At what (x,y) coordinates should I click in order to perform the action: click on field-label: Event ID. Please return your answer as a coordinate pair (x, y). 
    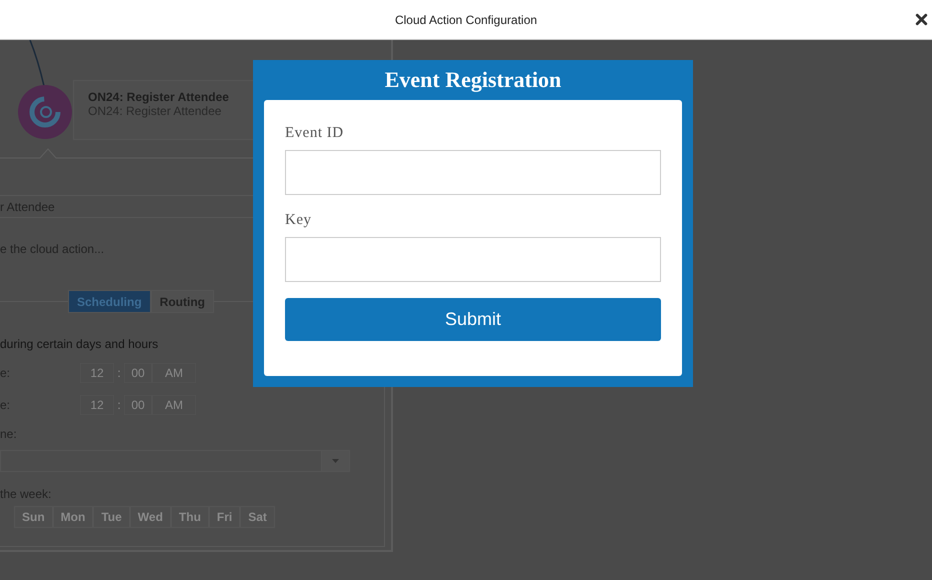
    Looking at the image, I should click on (315, 133).